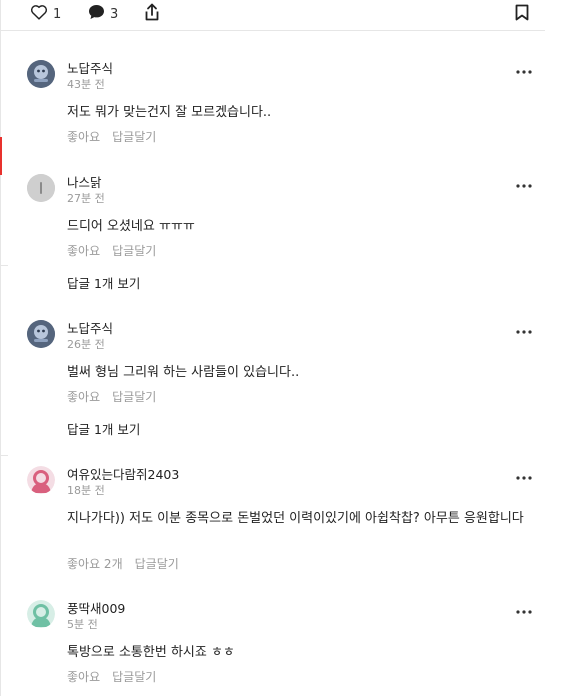  I want to click on comment-time: 5분 전, so click(82, 624).